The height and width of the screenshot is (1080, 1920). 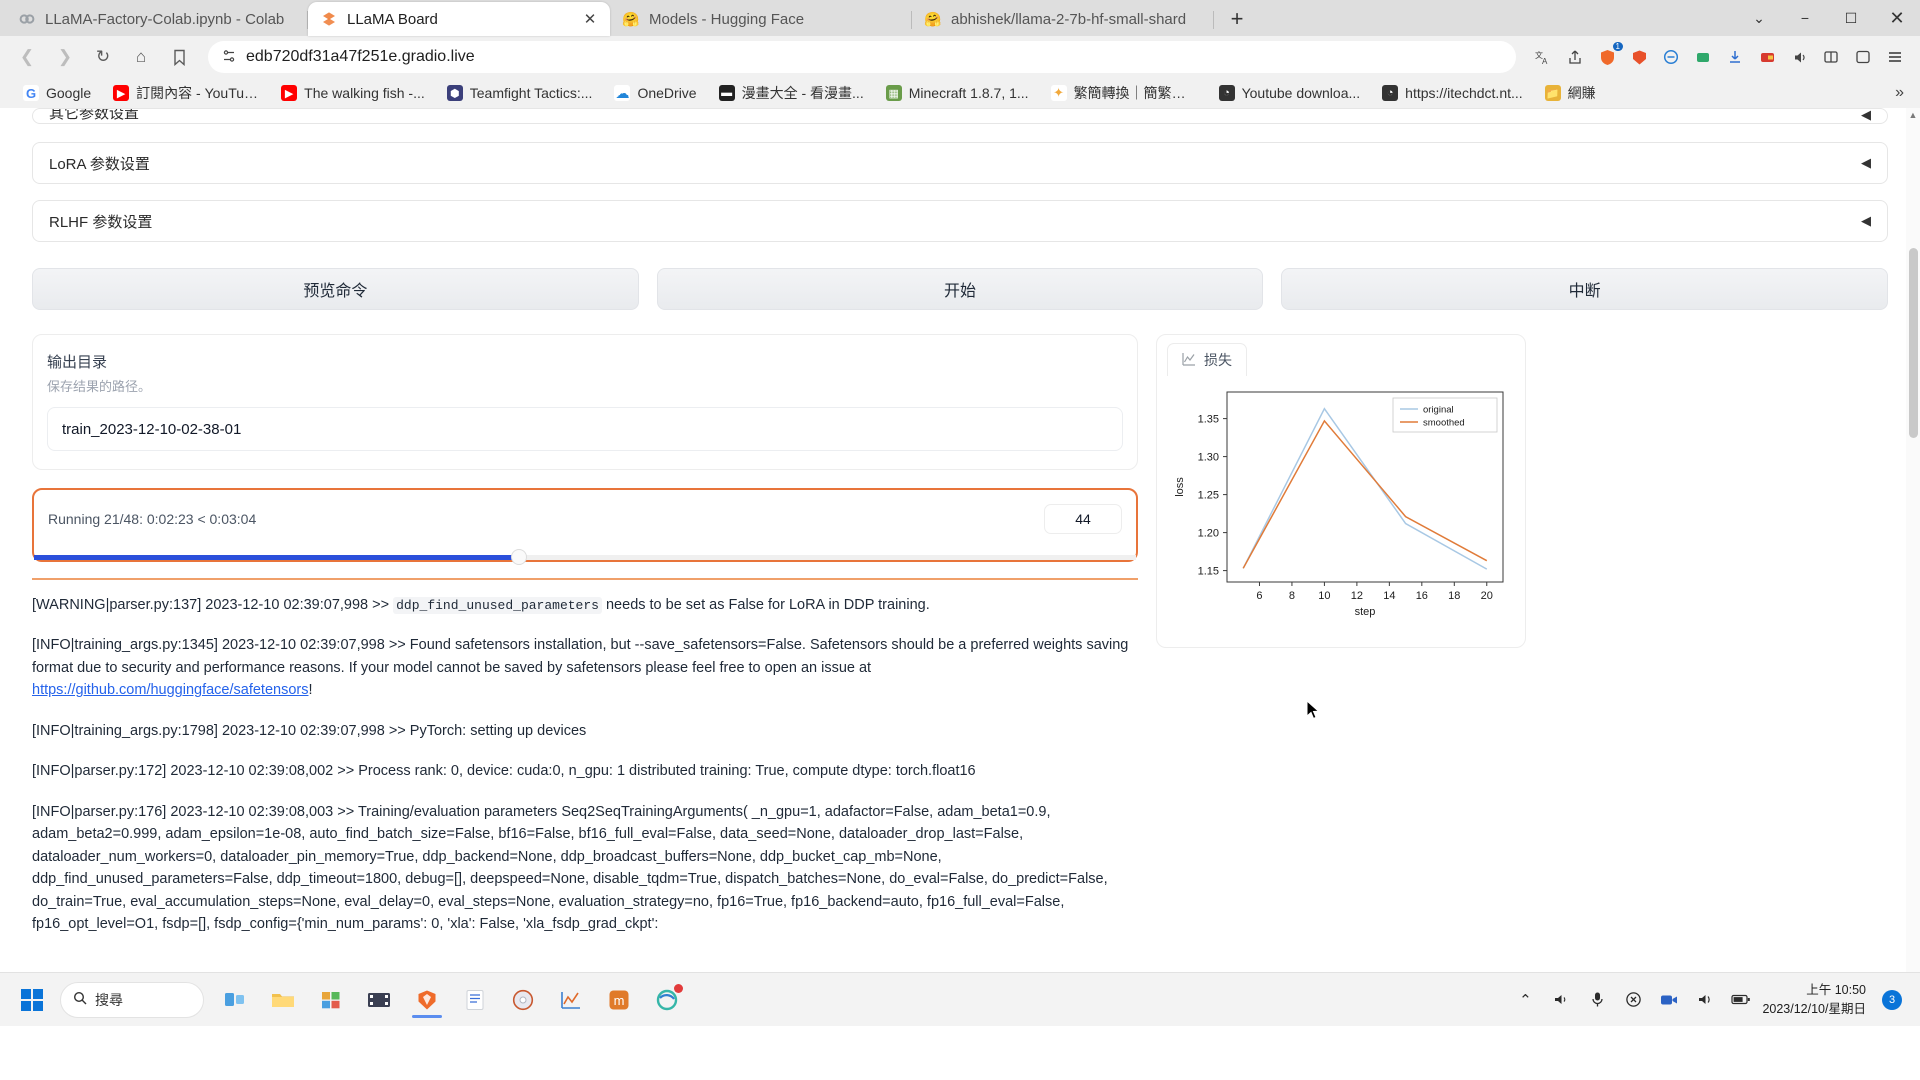 I want to click on menu-icon, so click(x=1895, y=57).